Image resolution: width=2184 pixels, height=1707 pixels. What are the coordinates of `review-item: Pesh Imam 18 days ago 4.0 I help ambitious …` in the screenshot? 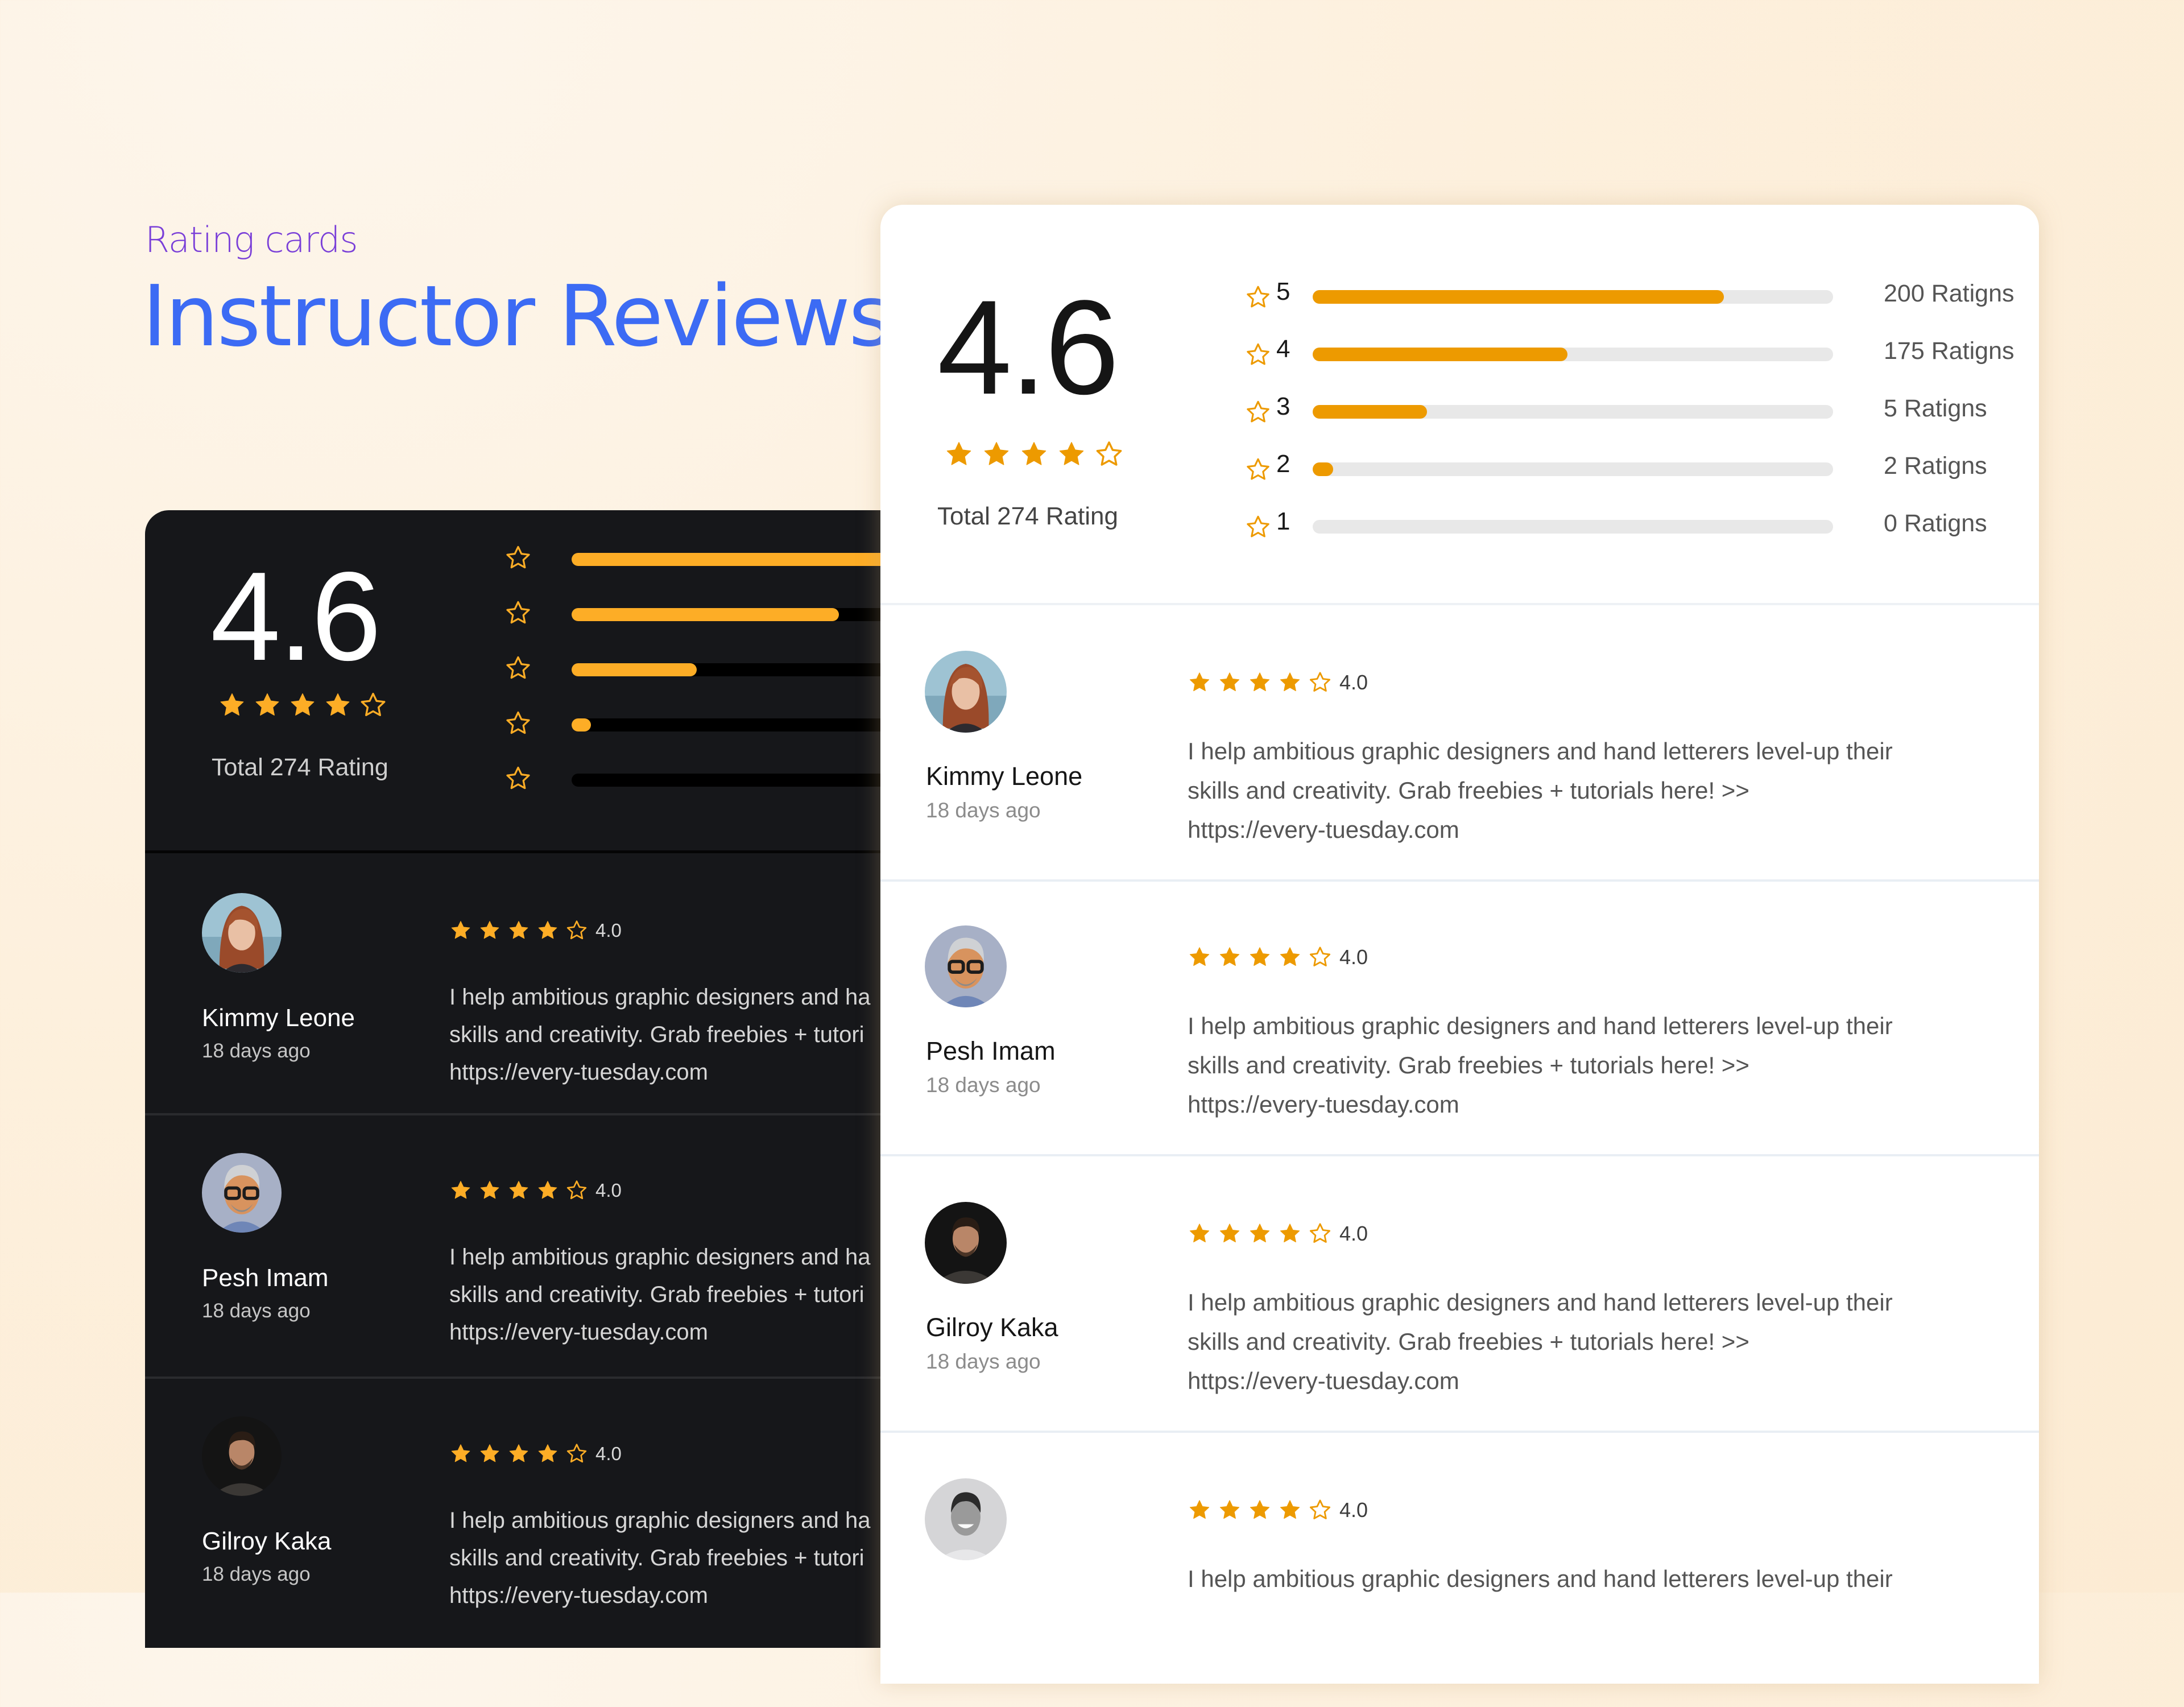 It's located at (1459, 1018).